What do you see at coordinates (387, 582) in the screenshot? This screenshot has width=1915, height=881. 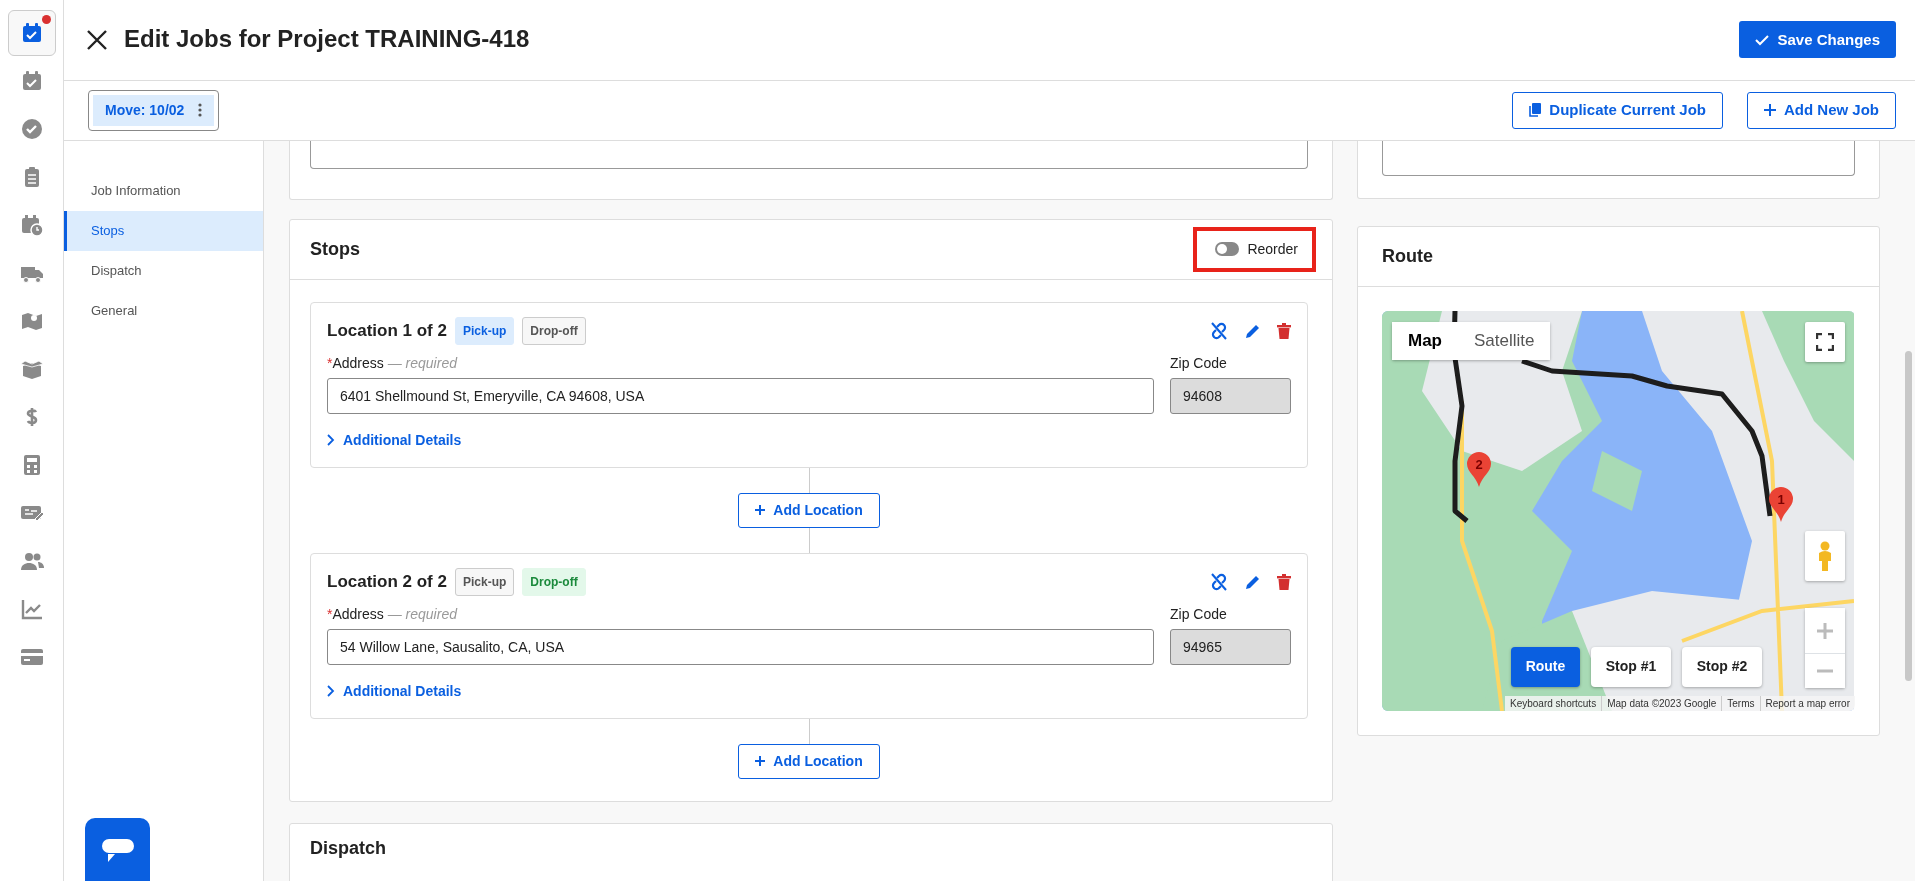 I see `location-title: Location 2 of 2` at bounding box center [387, 582].